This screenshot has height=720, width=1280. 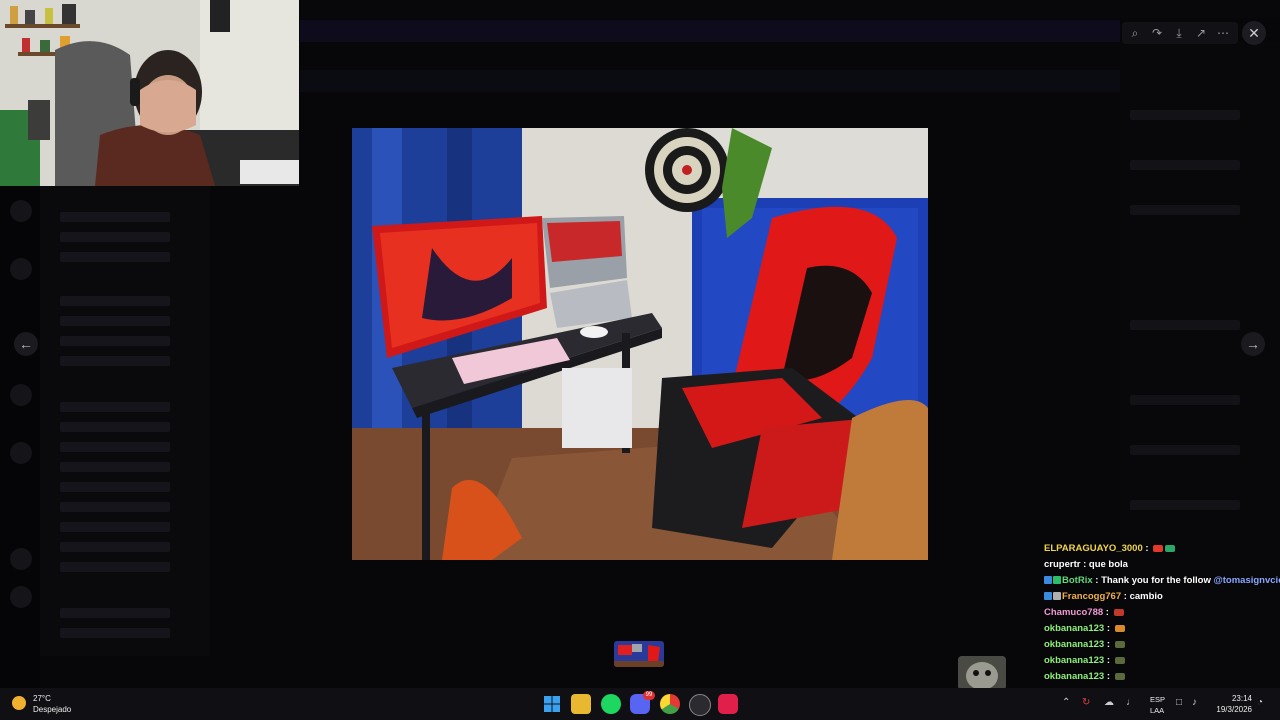 I want to click on clock-time: 23:14, so click(x=1232, y=698).